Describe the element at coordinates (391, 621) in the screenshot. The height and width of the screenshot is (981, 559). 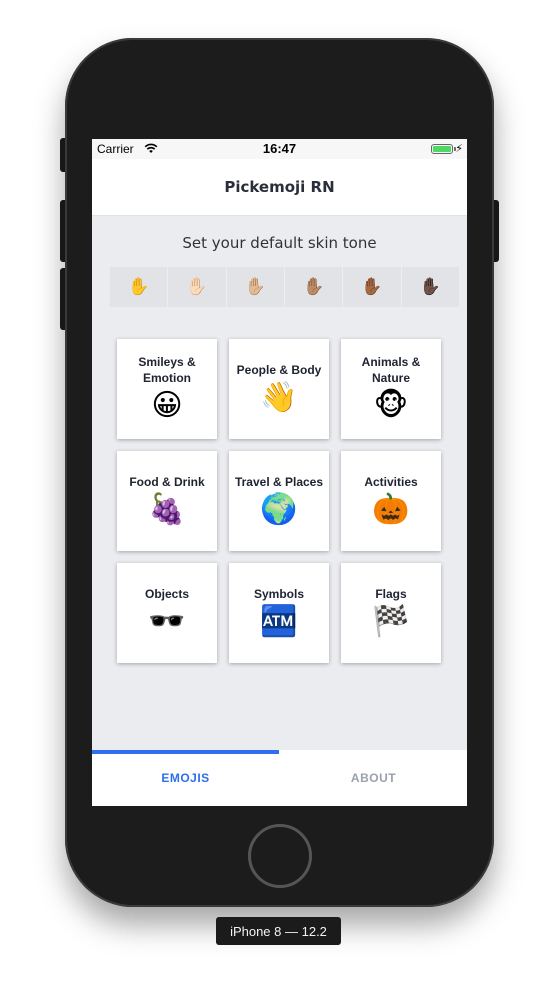
I see `chequered-flag-icon: 🏁` at that location.